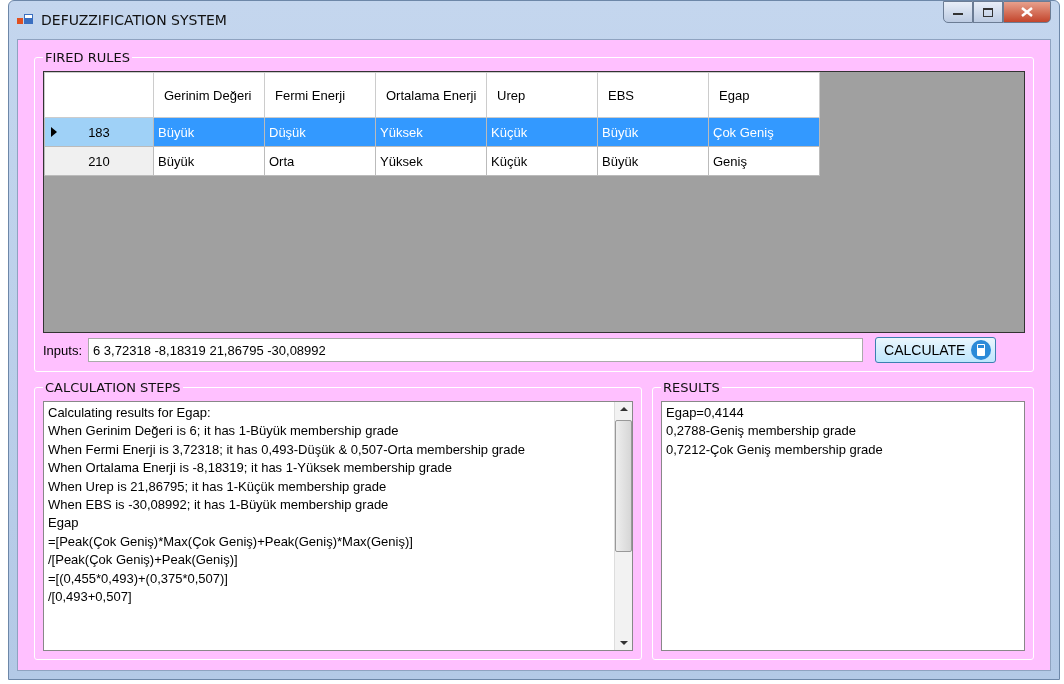 This screenshot has height=684, width=1064. I want to click on close-button, so click(1027, 12).